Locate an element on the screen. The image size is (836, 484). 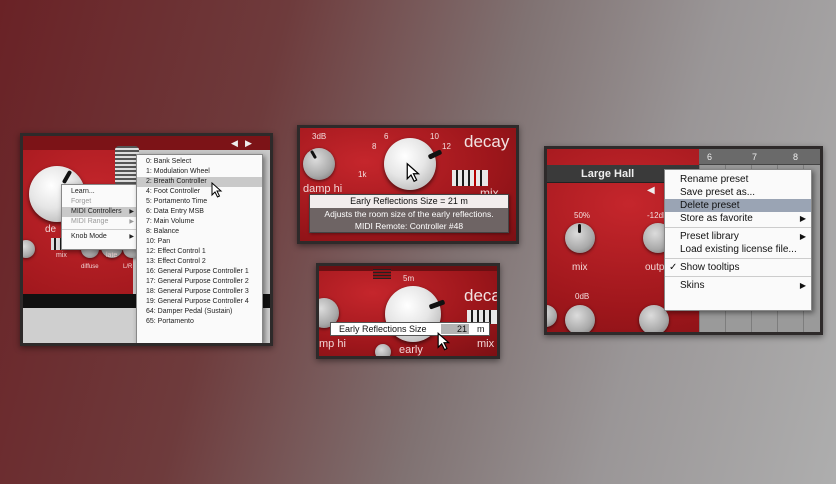
menu-item-knob-mode: Knob Mode ▶ is located at coordinates (100, 237).